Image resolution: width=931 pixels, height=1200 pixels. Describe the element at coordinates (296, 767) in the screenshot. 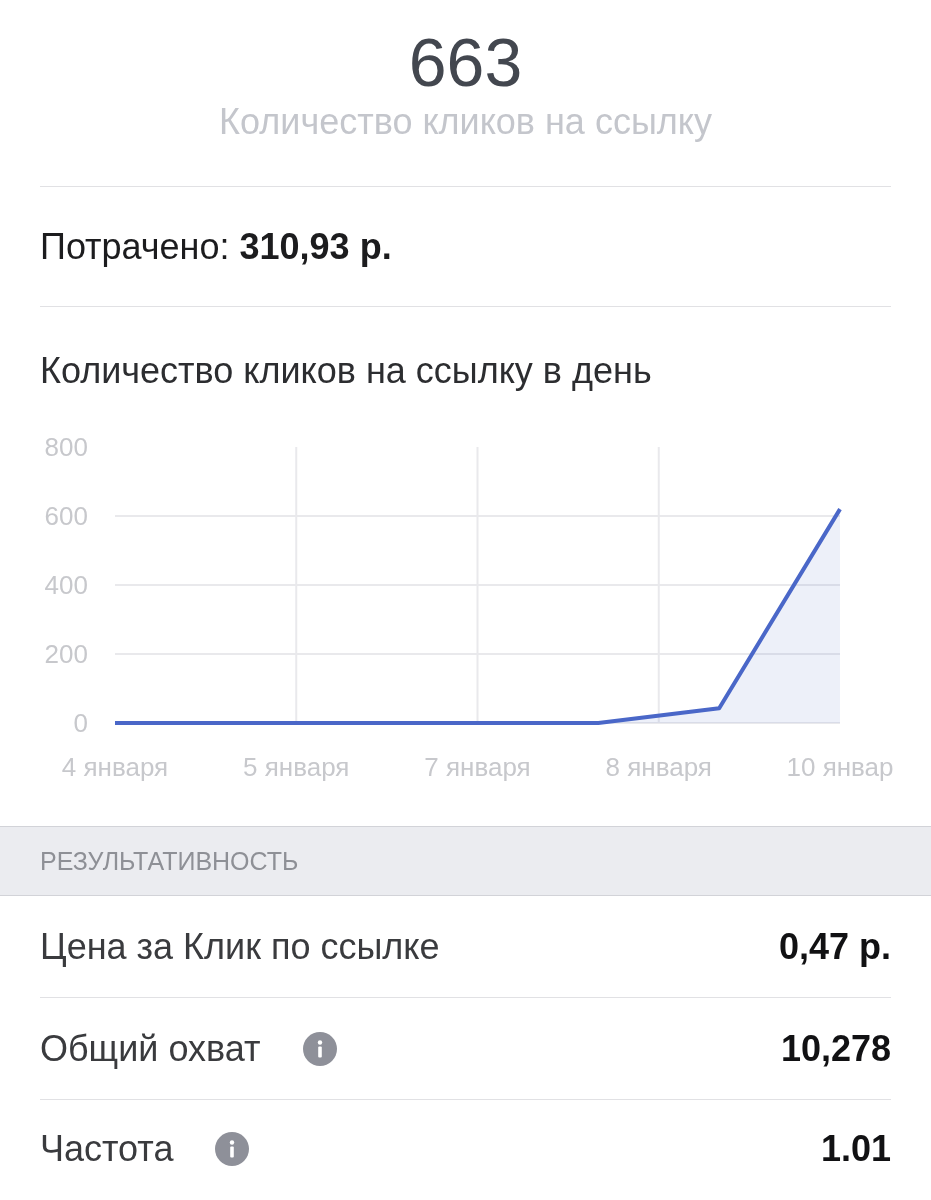

I see `x-axis-label: 5 января` at that location.